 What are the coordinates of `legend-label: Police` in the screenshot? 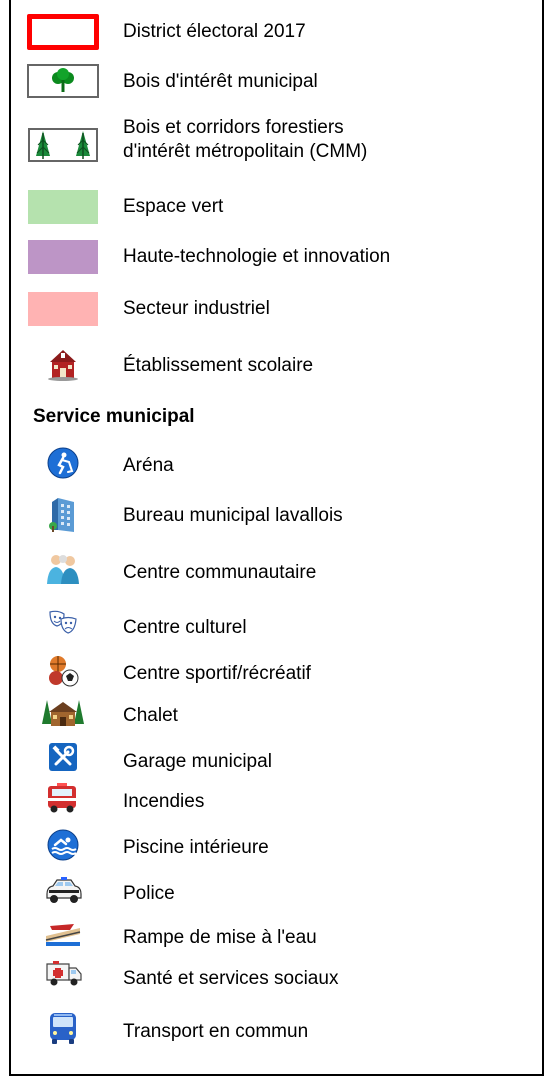 It's located at (149, 893).